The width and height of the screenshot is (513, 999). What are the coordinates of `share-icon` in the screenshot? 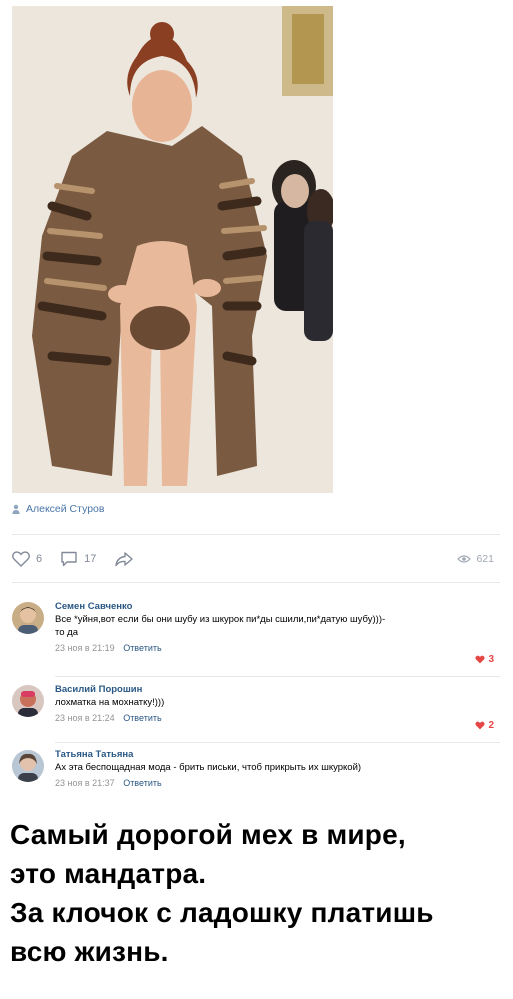 It's located at (124, 559).